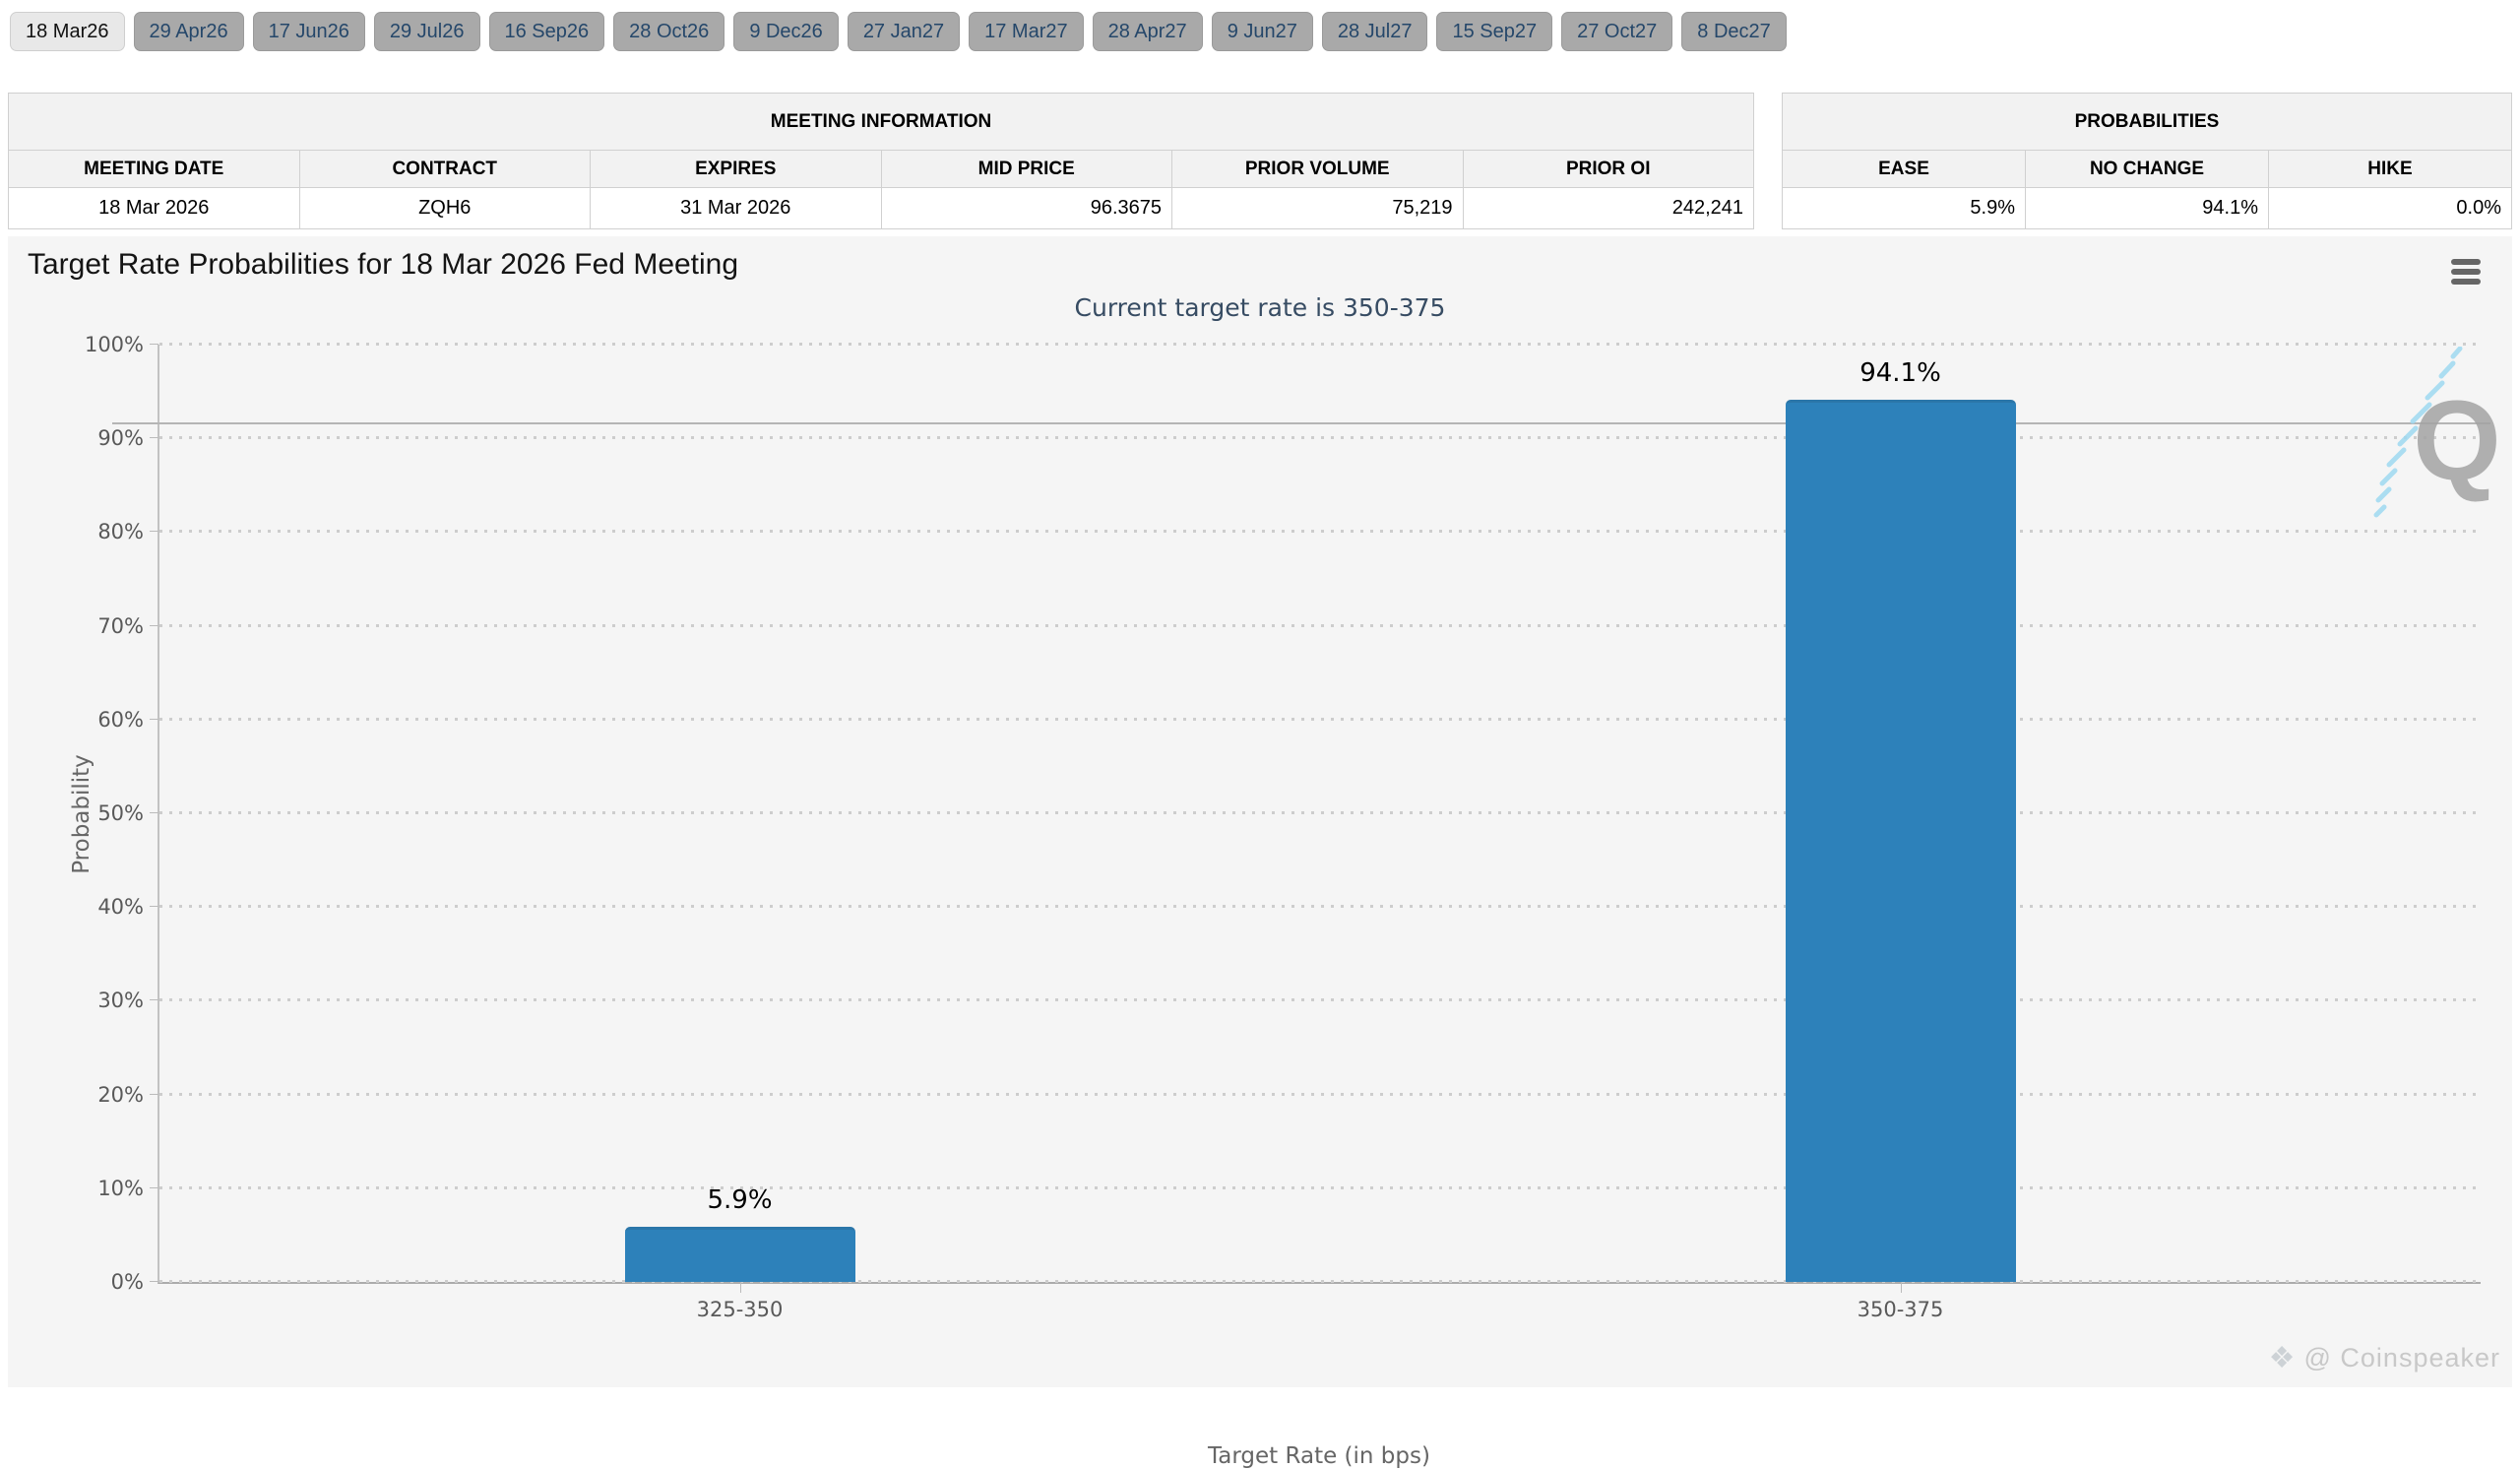 The image size is (2520, 1469). What do you see at coordinates (308, 31) in the screenshot?
I see `tab-17-jun26: 17 Jun26` at bounding box center [308, 31].